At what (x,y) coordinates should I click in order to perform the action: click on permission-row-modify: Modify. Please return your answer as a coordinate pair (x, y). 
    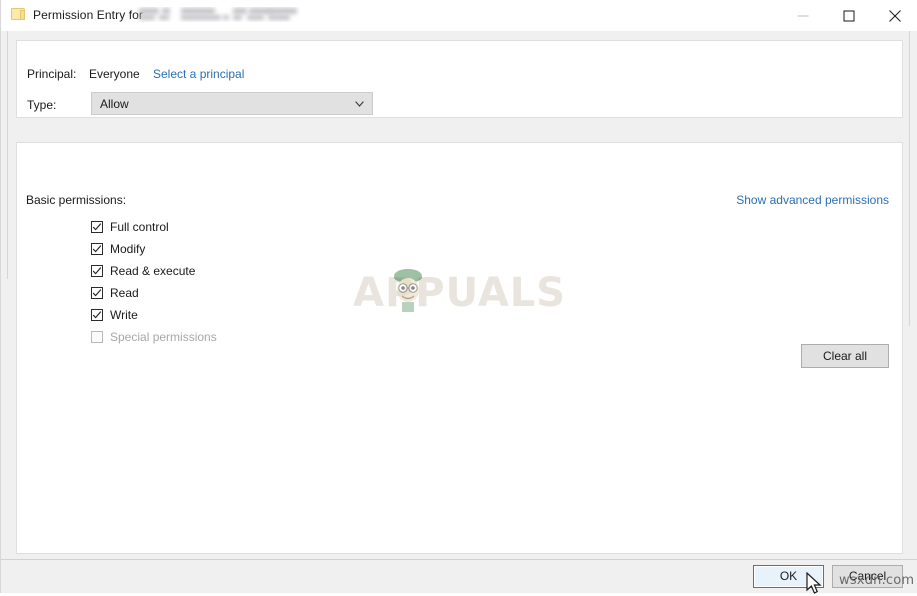
    Looking at the image, I should click on (154, 249).